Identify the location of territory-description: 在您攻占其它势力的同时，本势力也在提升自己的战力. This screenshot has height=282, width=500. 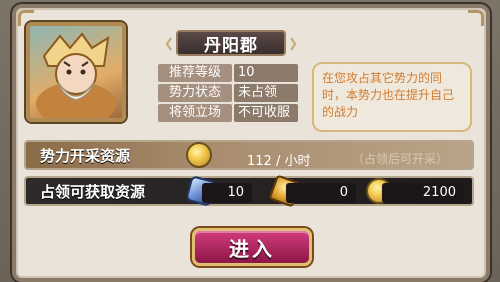
(392, 97).